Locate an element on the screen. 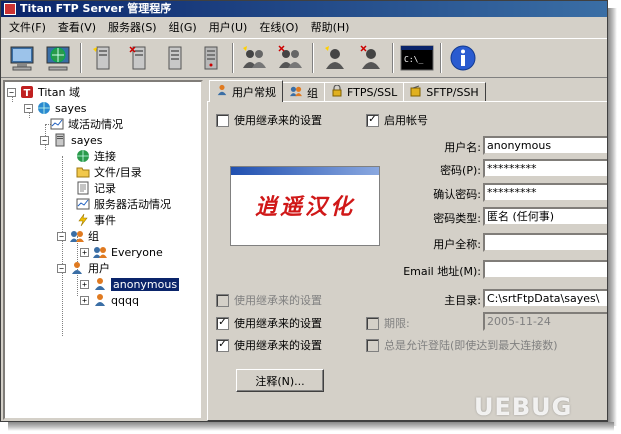 Image resolution: width=621 pixels, height=434 pixels. tree-domain: − sayes is located at coordinates (71, 140).